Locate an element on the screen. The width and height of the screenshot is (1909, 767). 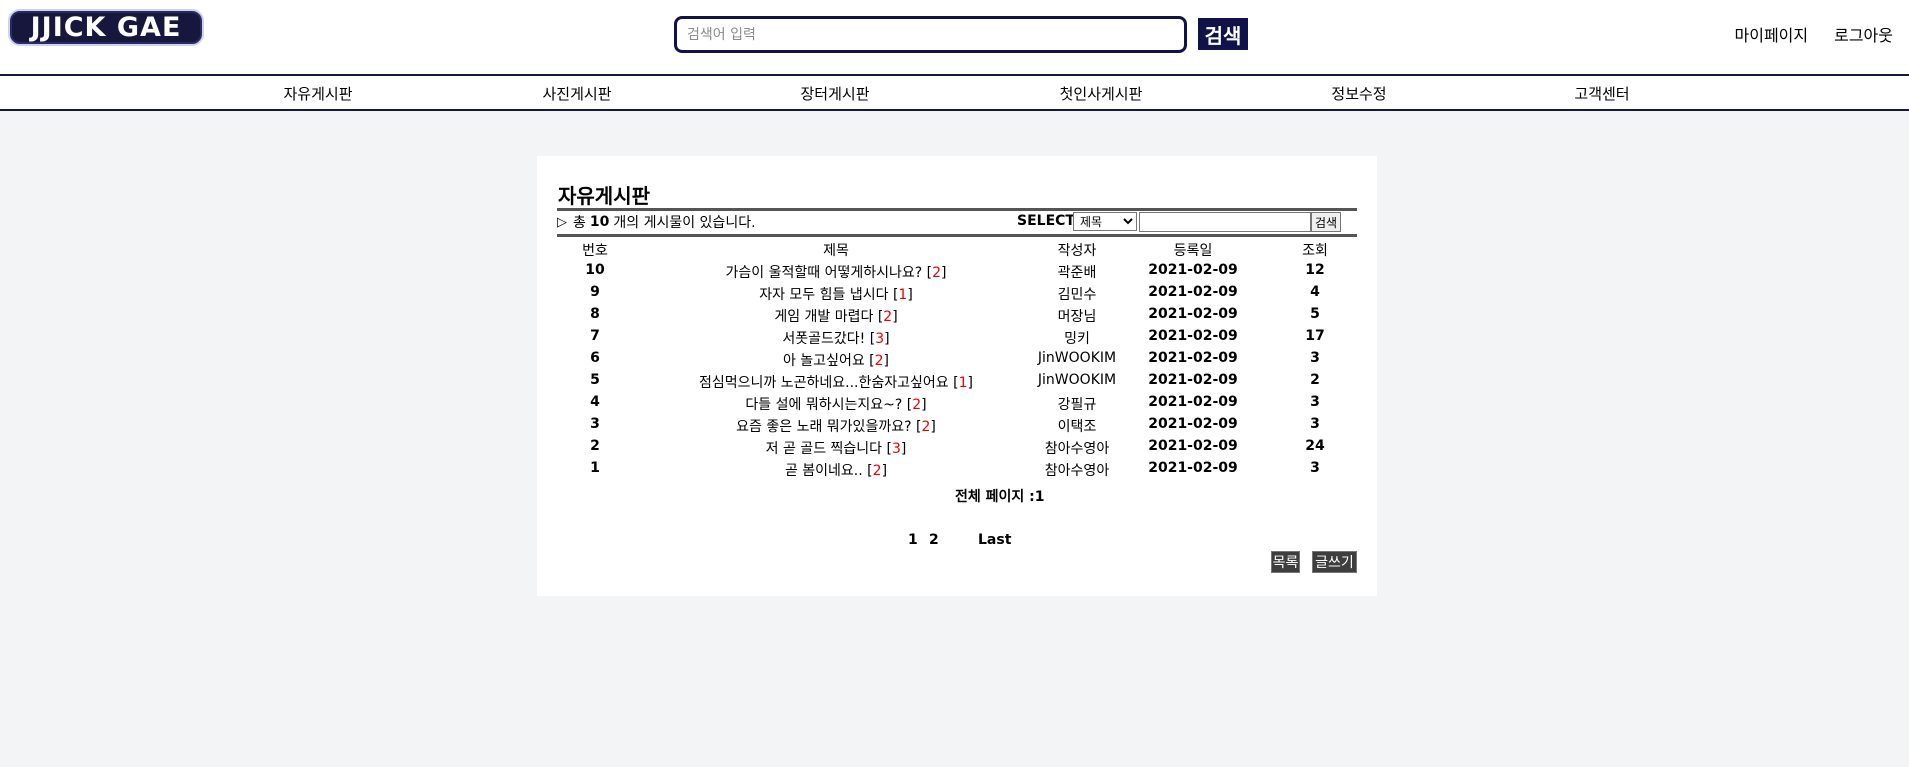
post-title-link: 다들 설에 뭐하시는지요~? is located at coordinates (823, 405).